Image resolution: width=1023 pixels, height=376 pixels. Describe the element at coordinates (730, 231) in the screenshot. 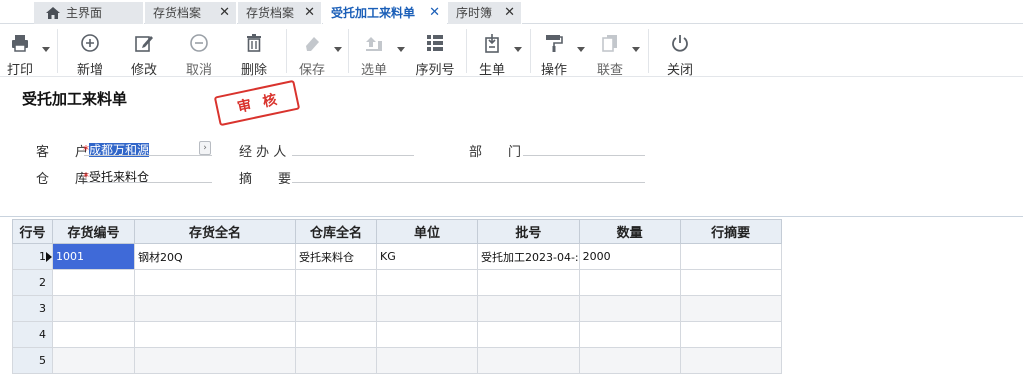

I see `column-header-line-remark: 行摘要` at that location.